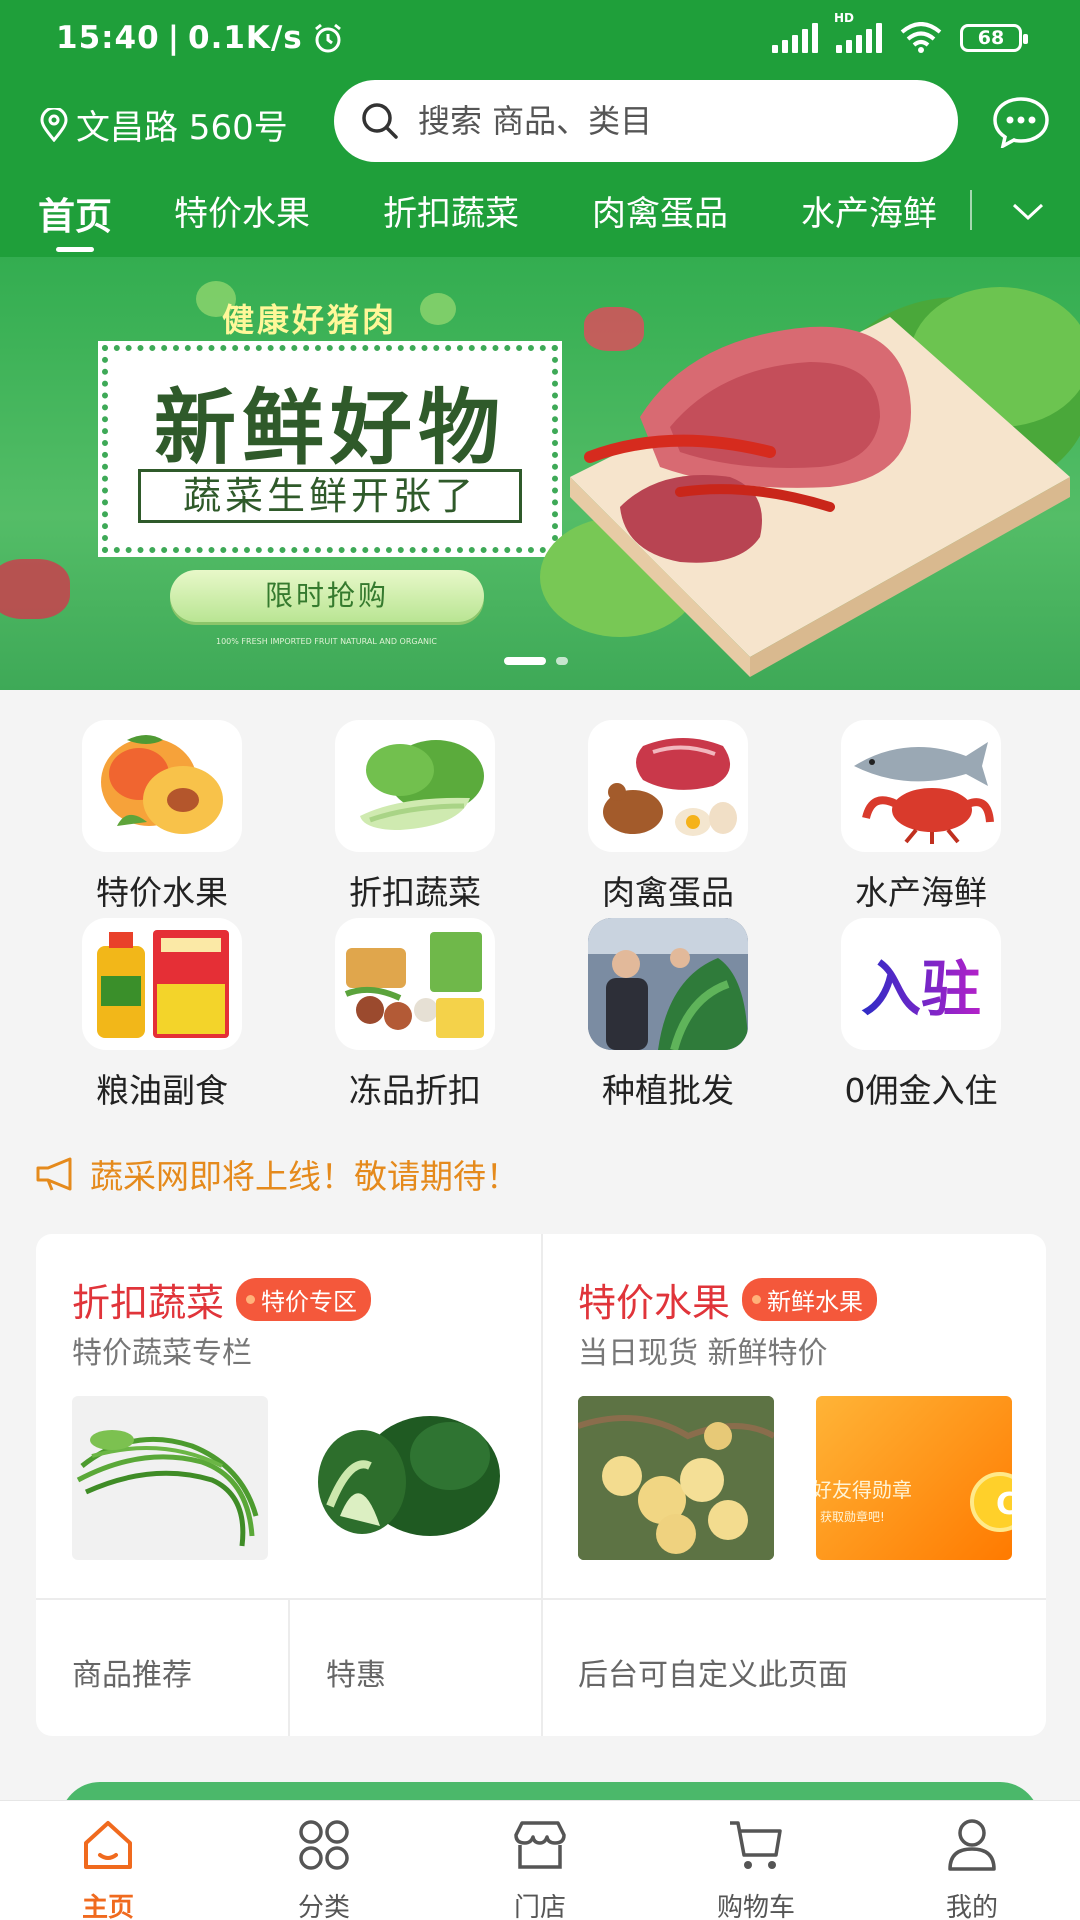  I want to click on category-label: 水产海鲜, so click(921, 892).